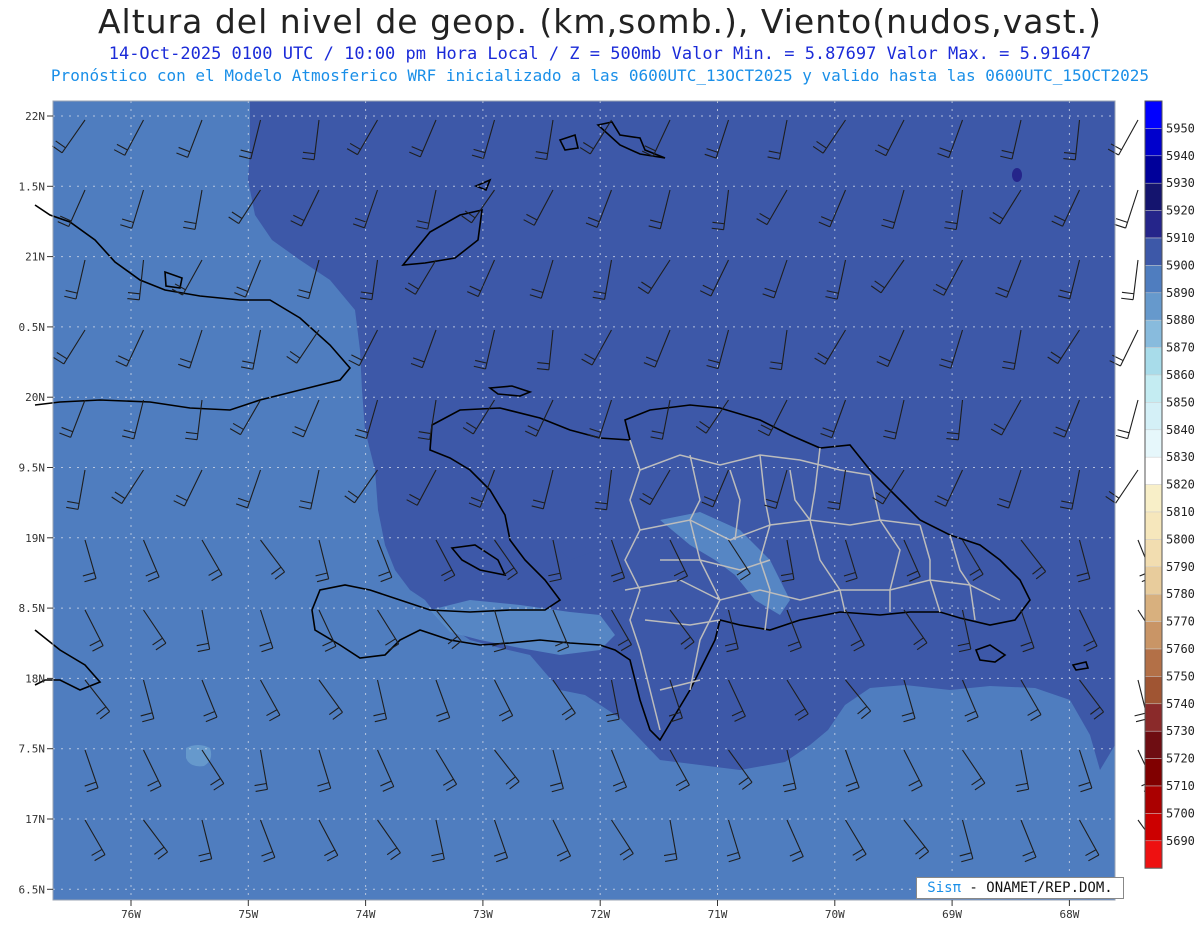  What do you see at coordinates (952, 914) in the screenshot?
I see `lon-tick-label: 69W` at bounding box center [952, 914].